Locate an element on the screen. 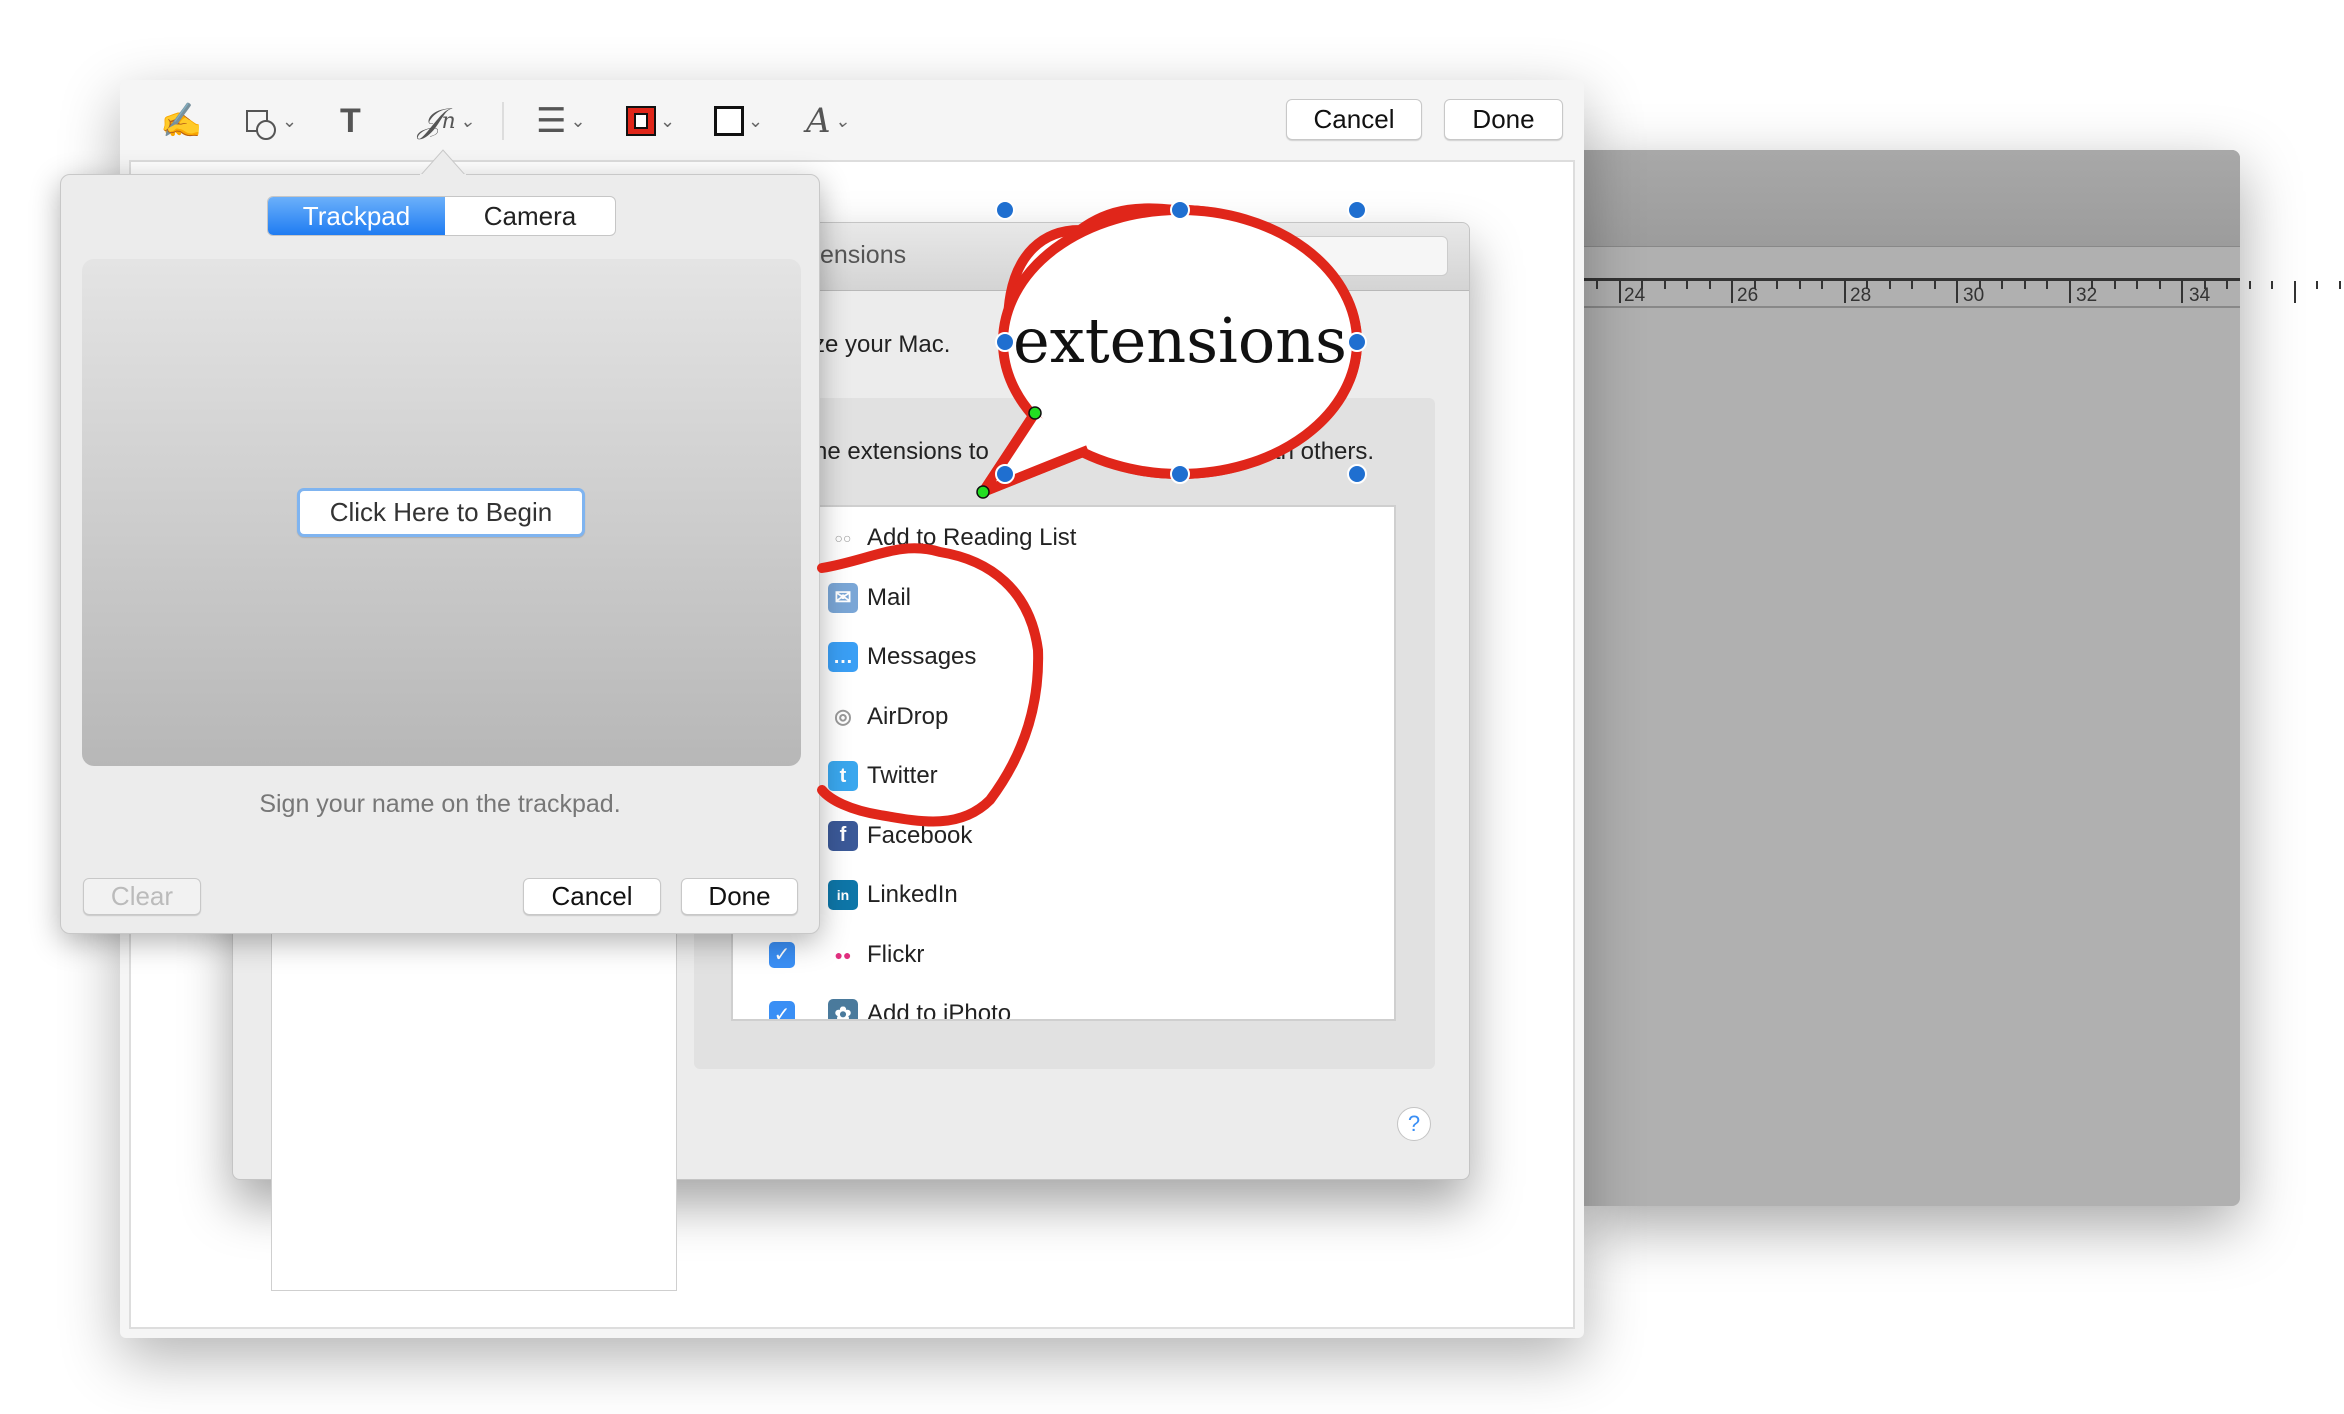 The width and height of the screenshot is (2344, 1414). ruler-label: 24 is located at coordinates (1635, 295).